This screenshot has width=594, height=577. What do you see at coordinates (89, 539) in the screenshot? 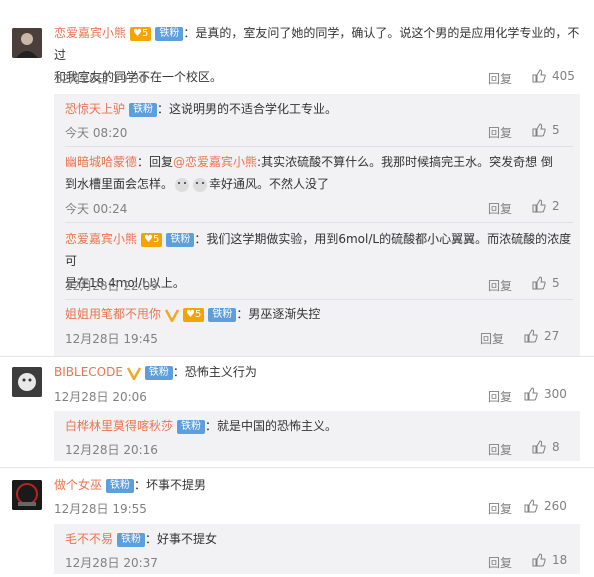
I see `reply-user-name: 毛不不易` at bounding box center [89, 539].